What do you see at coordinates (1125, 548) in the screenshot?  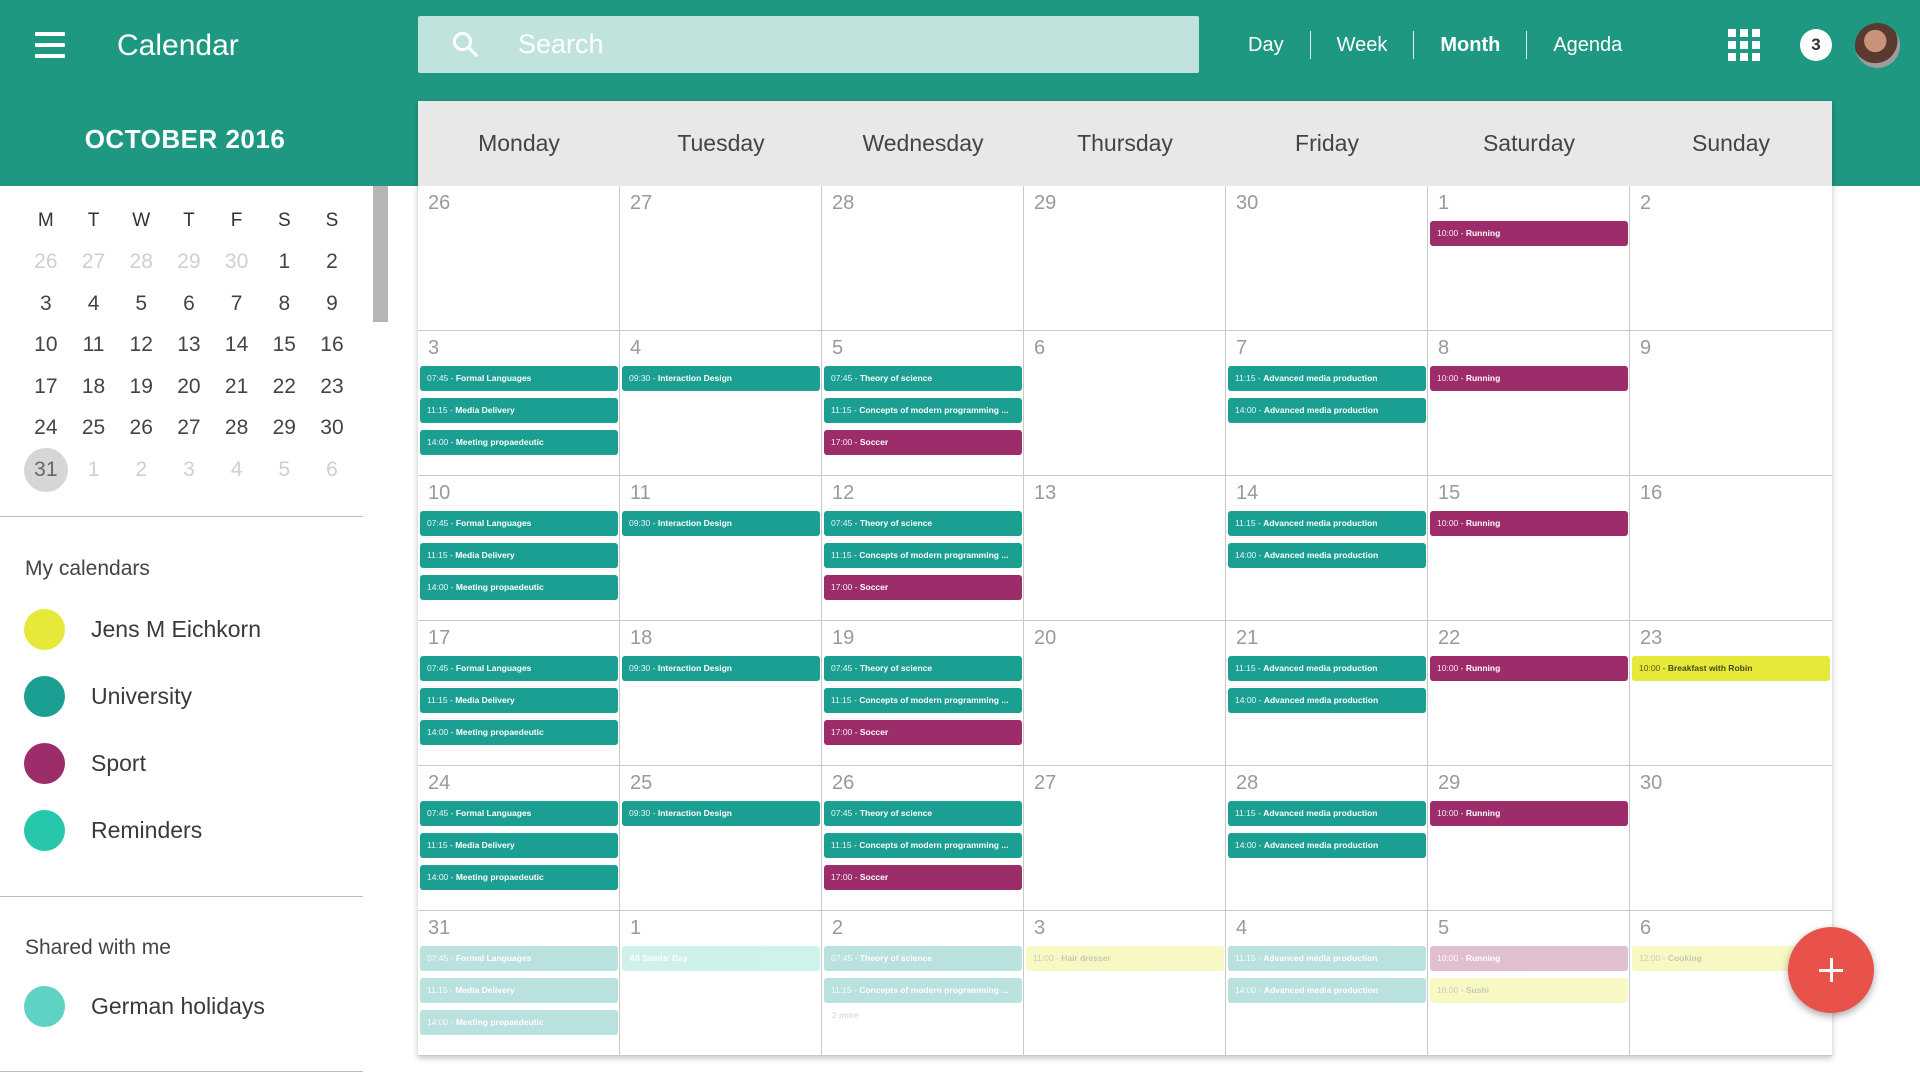 I see `day-cell: 13` at bounding box center [1125, 548].